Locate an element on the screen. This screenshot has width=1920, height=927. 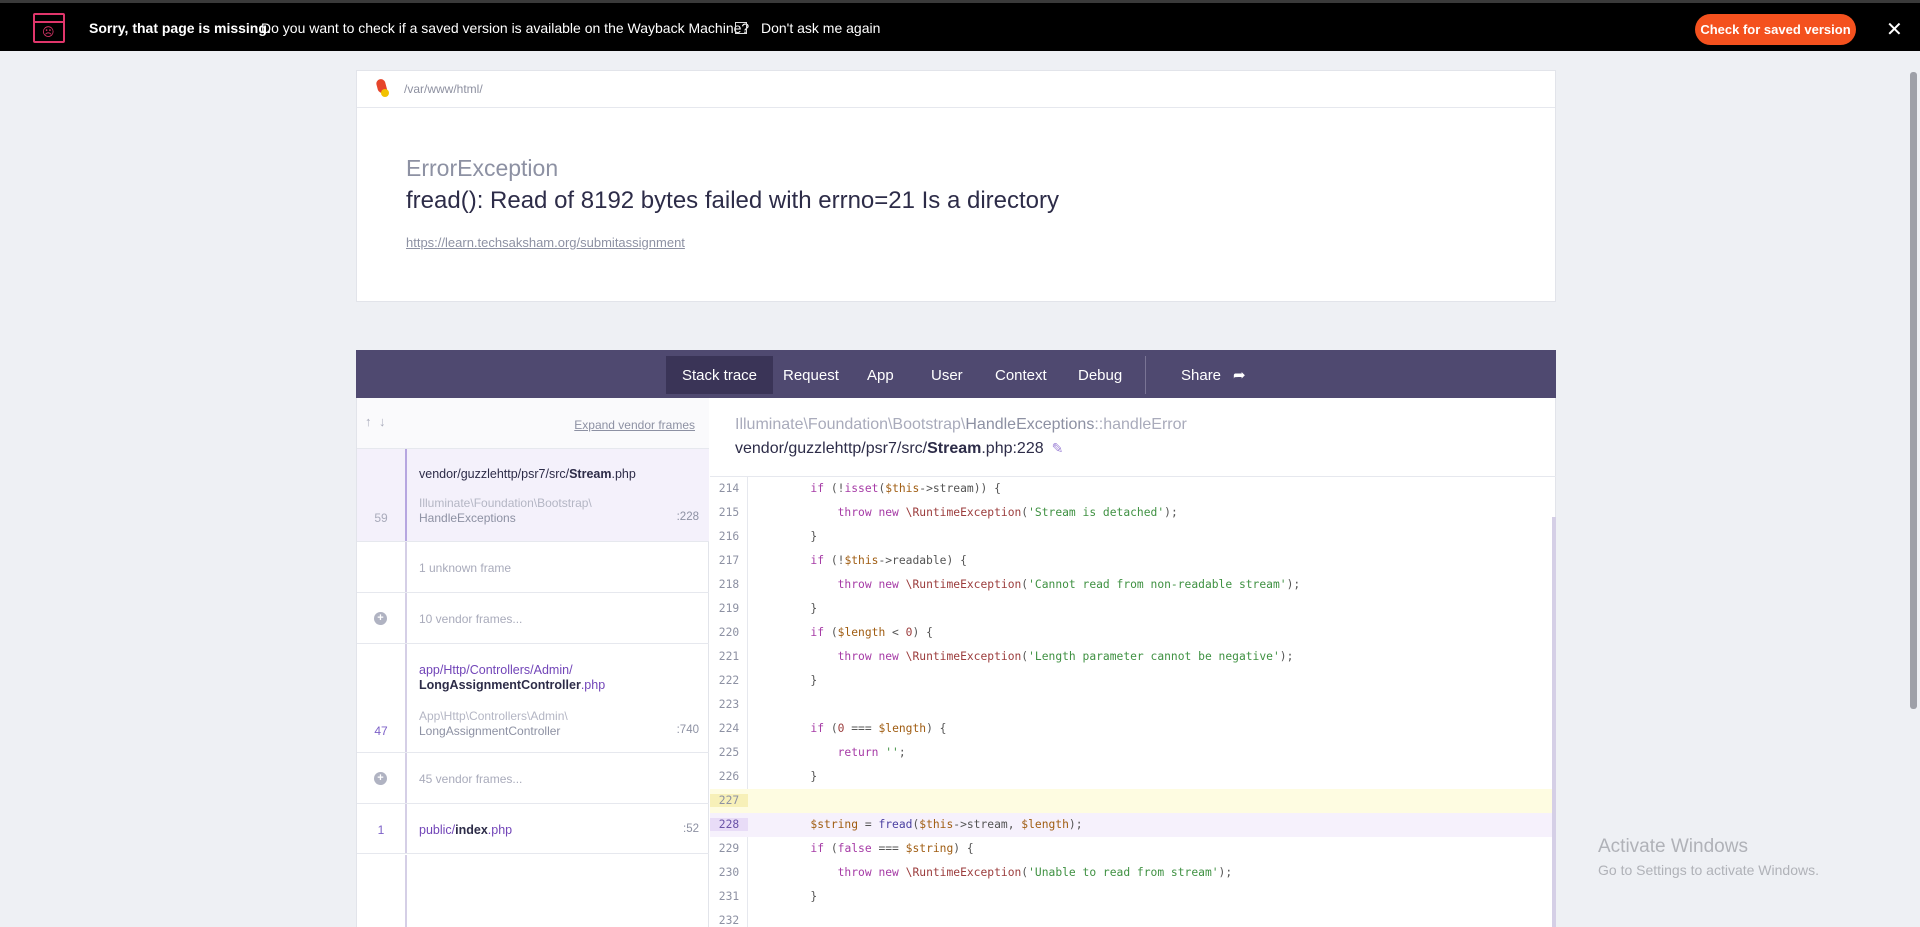
line-number: 221 is located at coordinates (729, 656).